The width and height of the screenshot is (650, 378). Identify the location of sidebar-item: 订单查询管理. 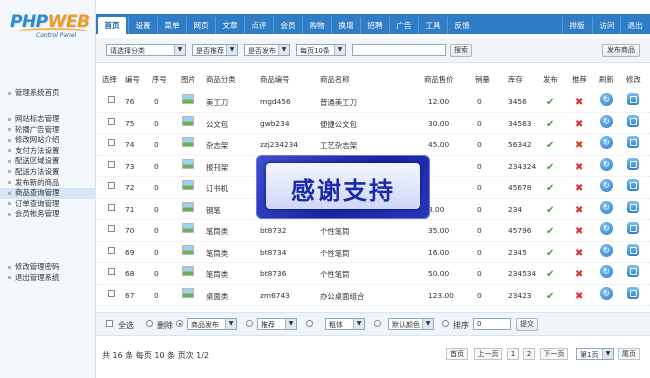
(48, 204).